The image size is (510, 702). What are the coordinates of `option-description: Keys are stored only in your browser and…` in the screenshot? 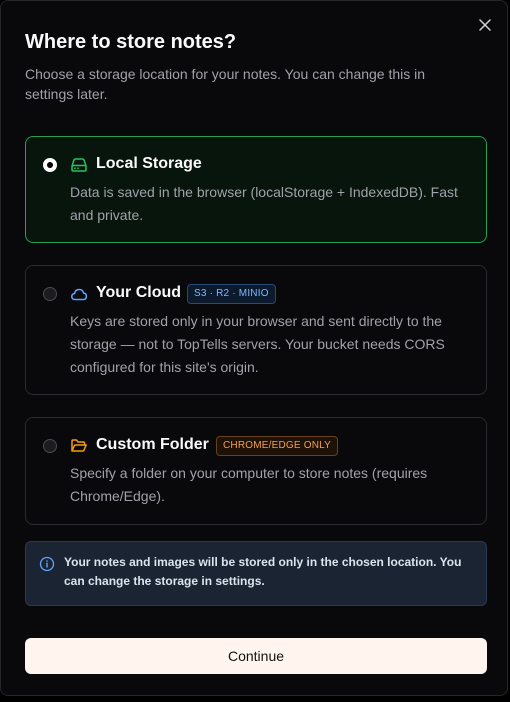 It's located at (257, 344).